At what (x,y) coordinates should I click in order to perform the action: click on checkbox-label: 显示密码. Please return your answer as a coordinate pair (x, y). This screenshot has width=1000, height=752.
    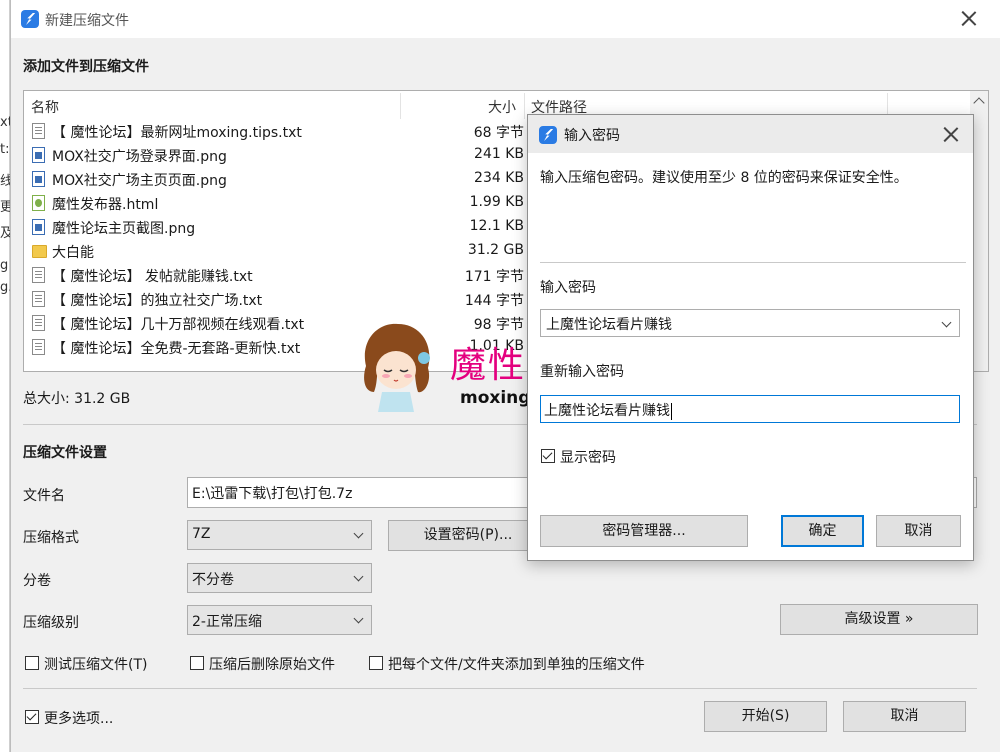
    Looking at the image, I should click on (588, 458).